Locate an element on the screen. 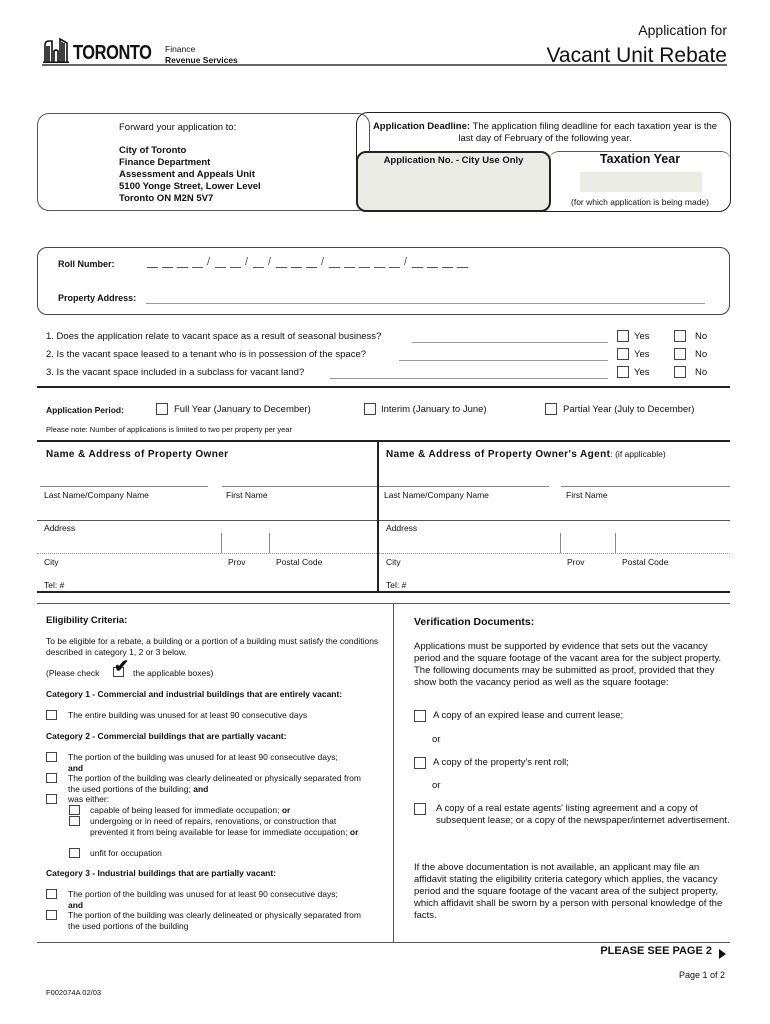 The image size is (770, 1024). agent-address-label: Address is located at coordinates (402, 528).